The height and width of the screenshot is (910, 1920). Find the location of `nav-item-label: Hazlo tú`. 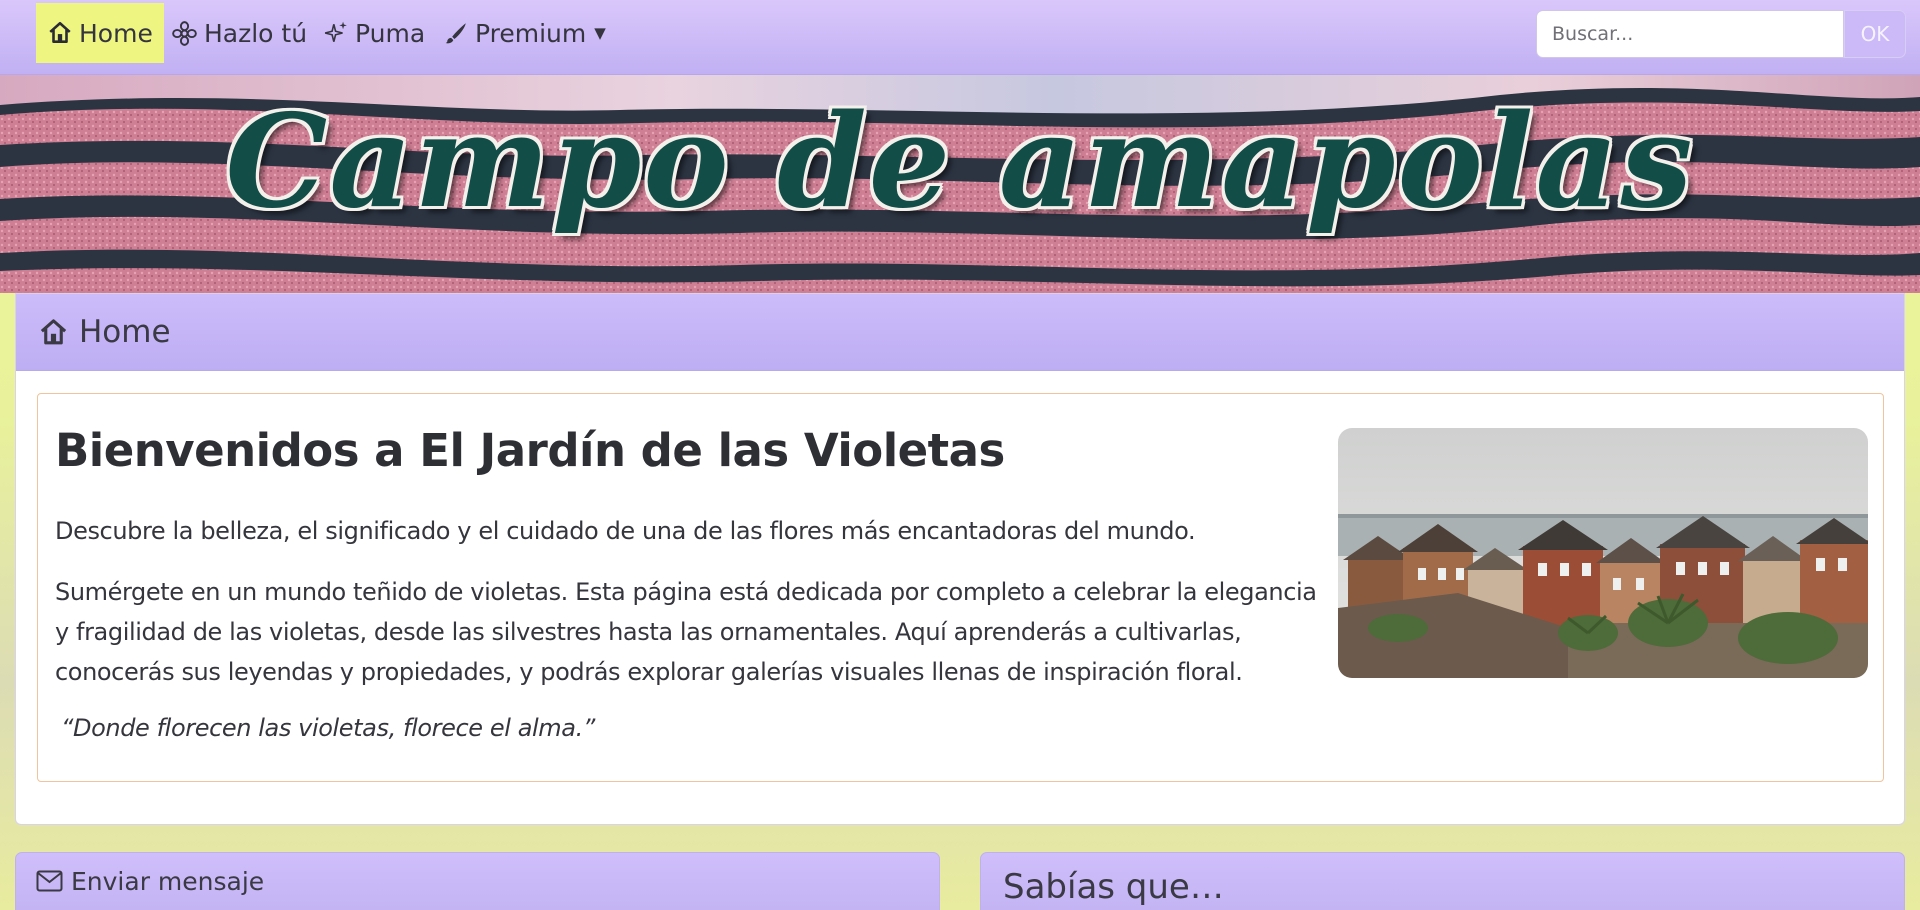

nav-item-label: Hazlo tú is located at coordinates (256, 33).